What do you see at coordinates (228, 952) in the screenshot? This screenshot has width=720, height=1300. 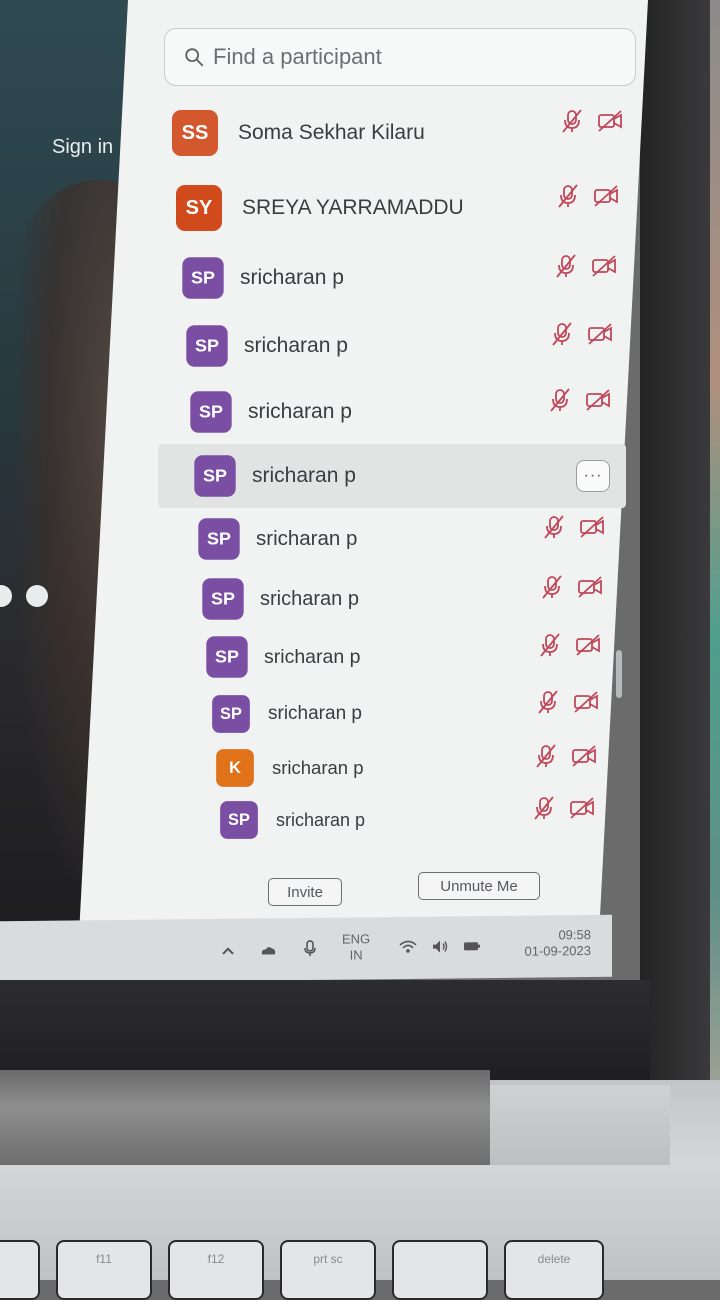 I see `chevron-up-icon` at bounding box center [228, 952].